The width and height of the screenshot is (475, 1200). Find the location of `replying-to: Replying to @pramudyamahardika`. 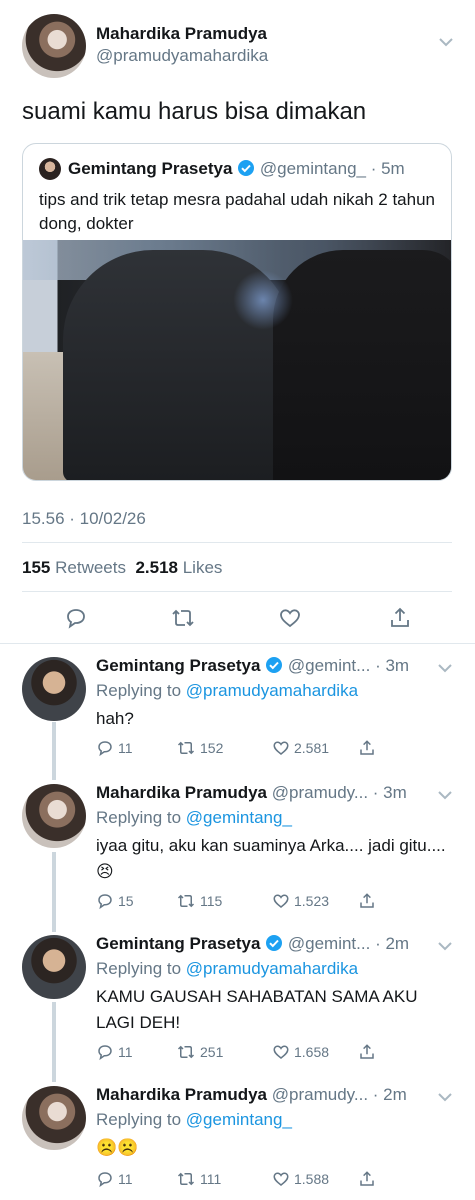

replying-to: Replying to @pramudyamahardika is located at coordinates (227, 969).